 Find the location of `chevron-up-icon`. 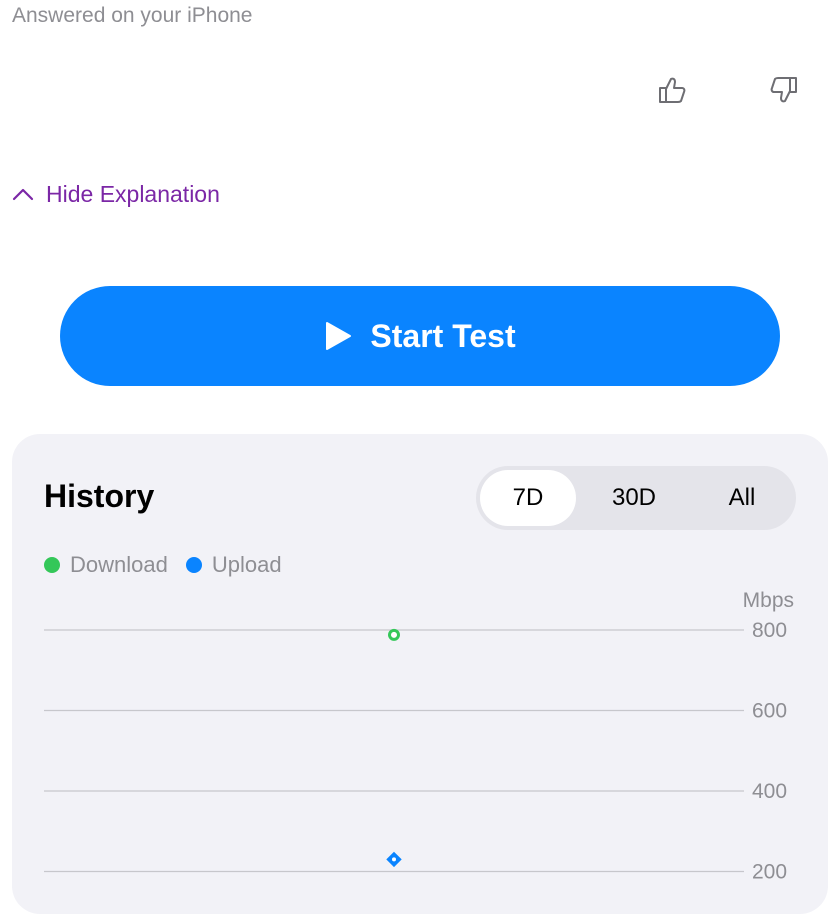

chevron-up-icon is located at coordinates (23, 194).